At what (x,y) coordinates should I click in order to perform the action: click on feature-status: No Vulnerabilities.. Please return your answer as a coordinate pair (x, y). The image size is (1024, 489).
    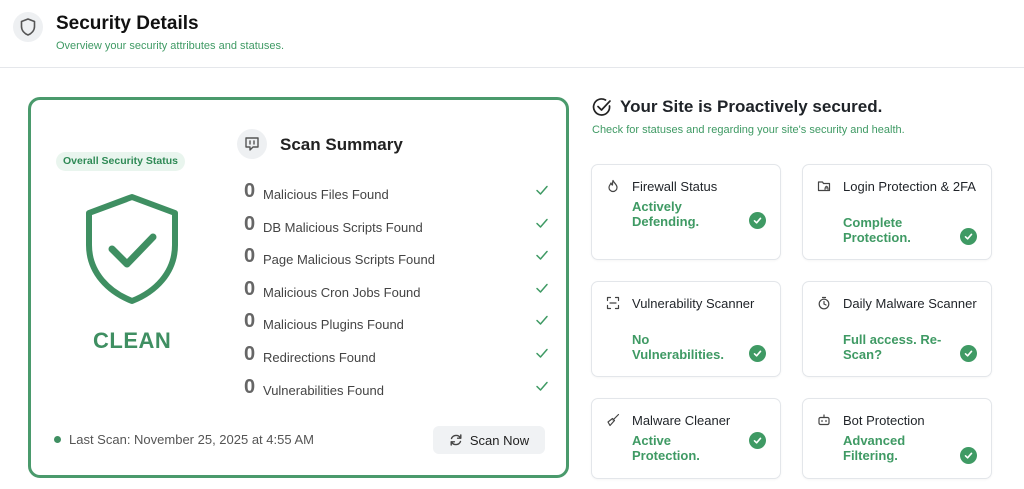
    Looking at the image, I should click on (678, 347).